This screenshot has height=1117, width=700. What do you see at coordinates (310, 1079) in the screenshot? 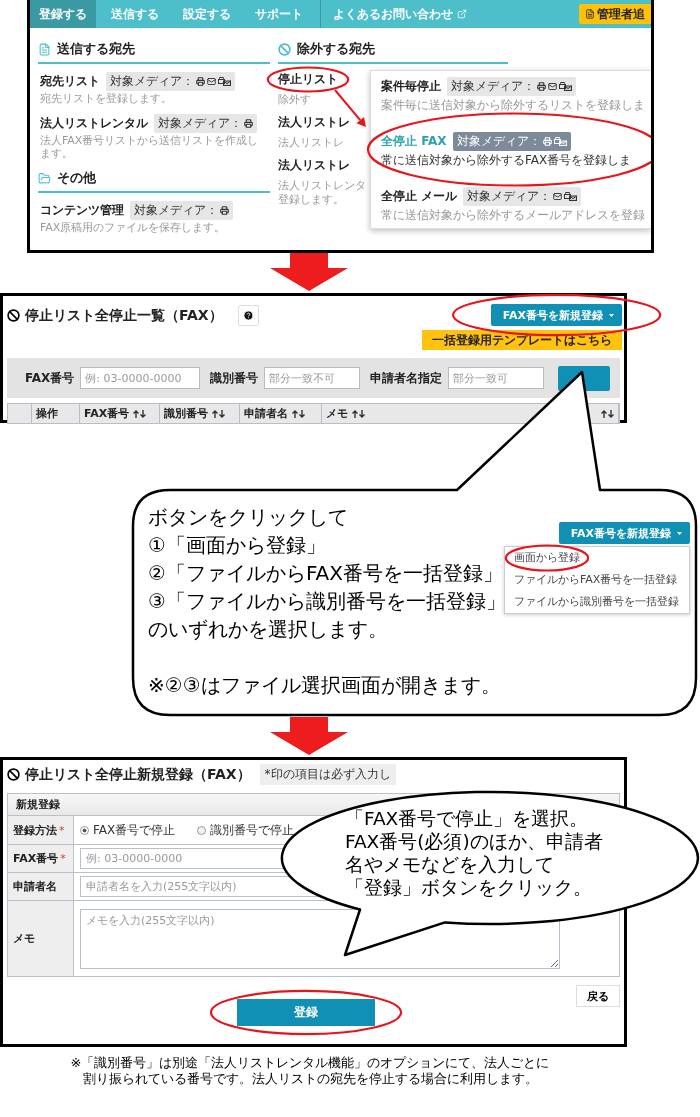
I see `footnote-text: 割り振られている番号です。法人リストの宛先を停止する場合に利用します。` at bounding box center [310, 1079].